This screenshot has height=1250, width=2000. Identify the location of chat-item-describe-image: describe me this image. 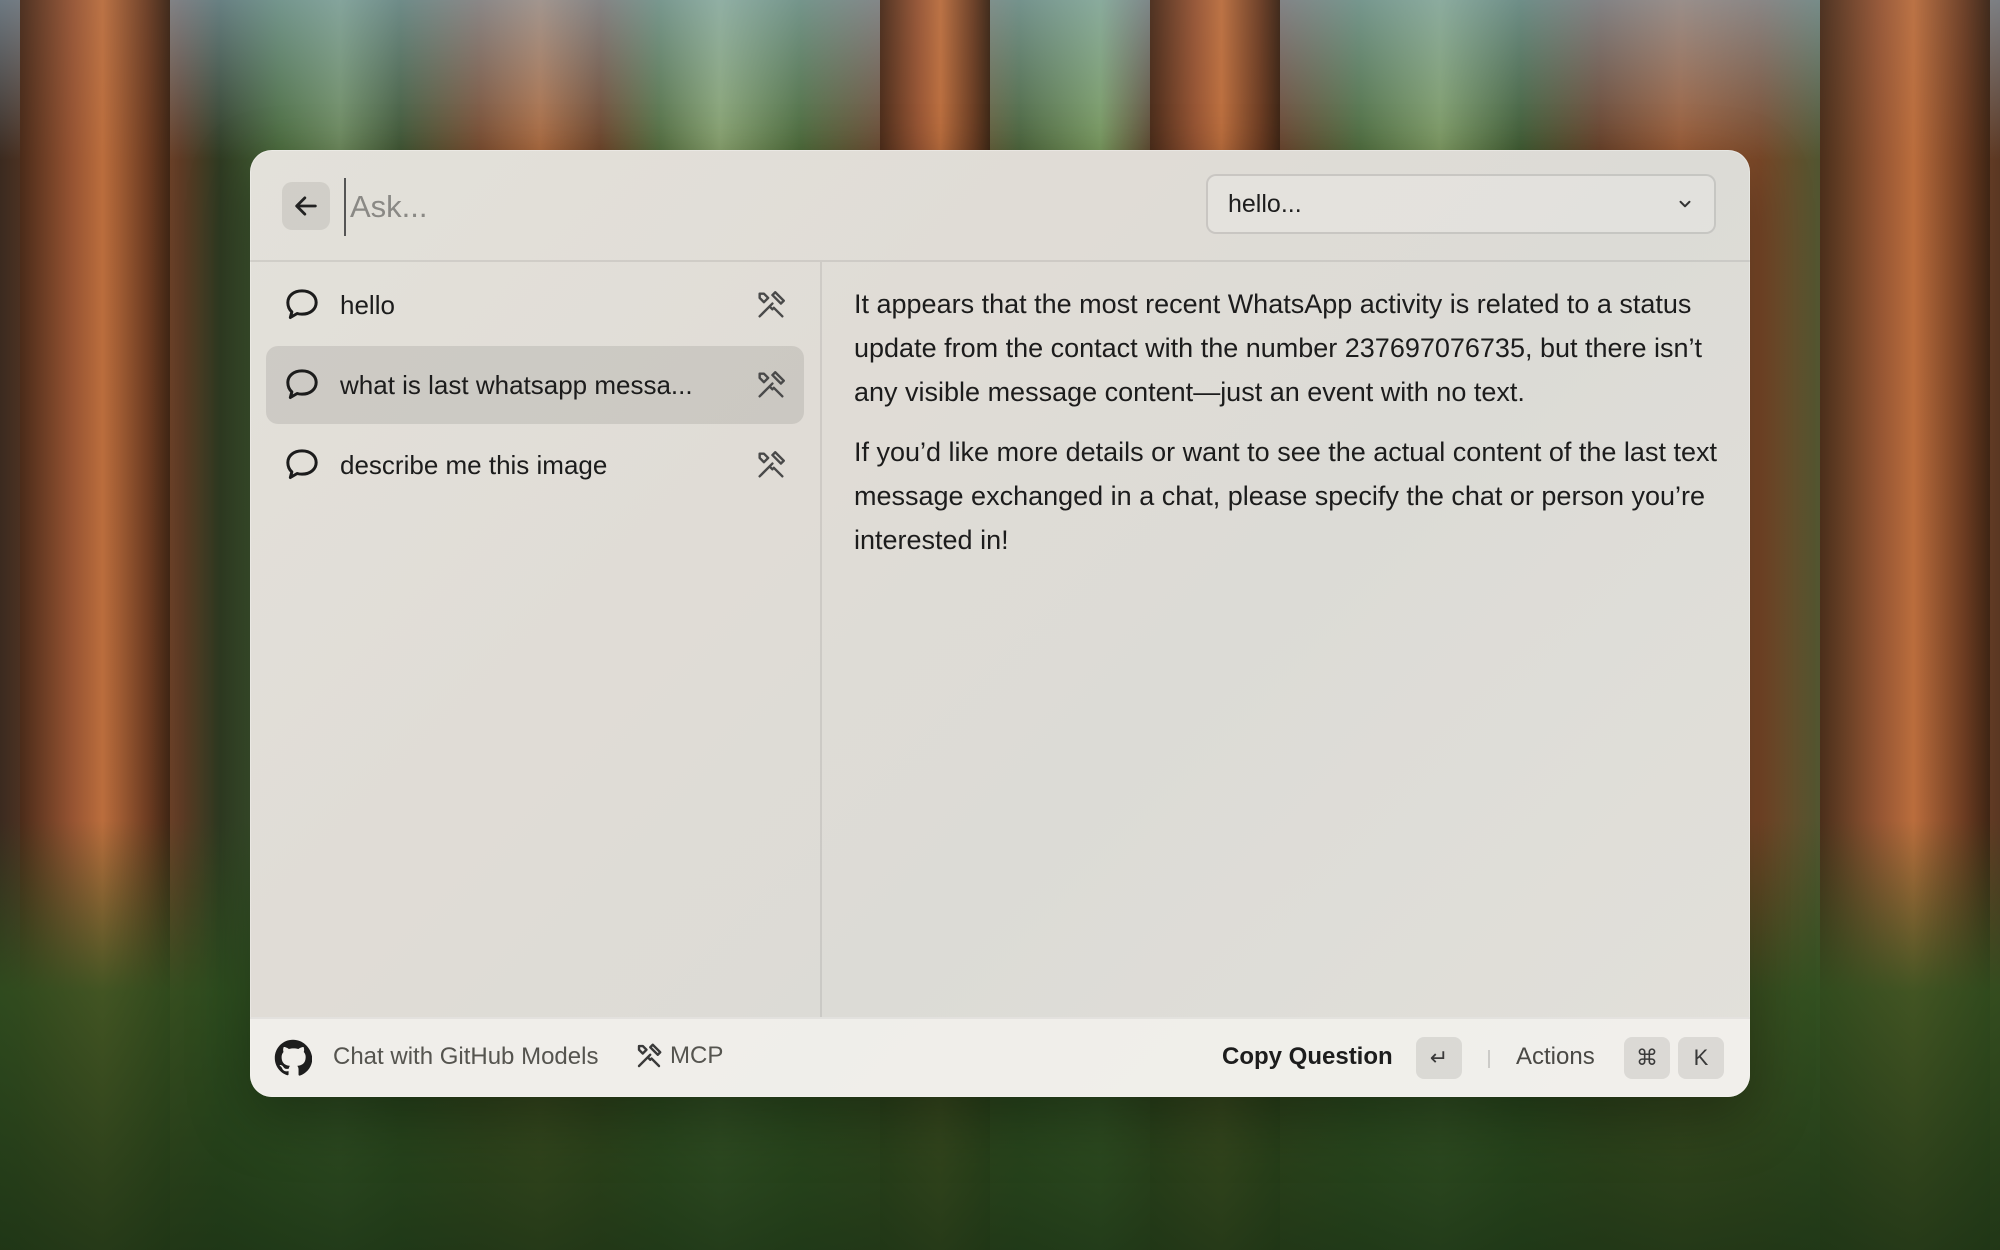
(535, 465).